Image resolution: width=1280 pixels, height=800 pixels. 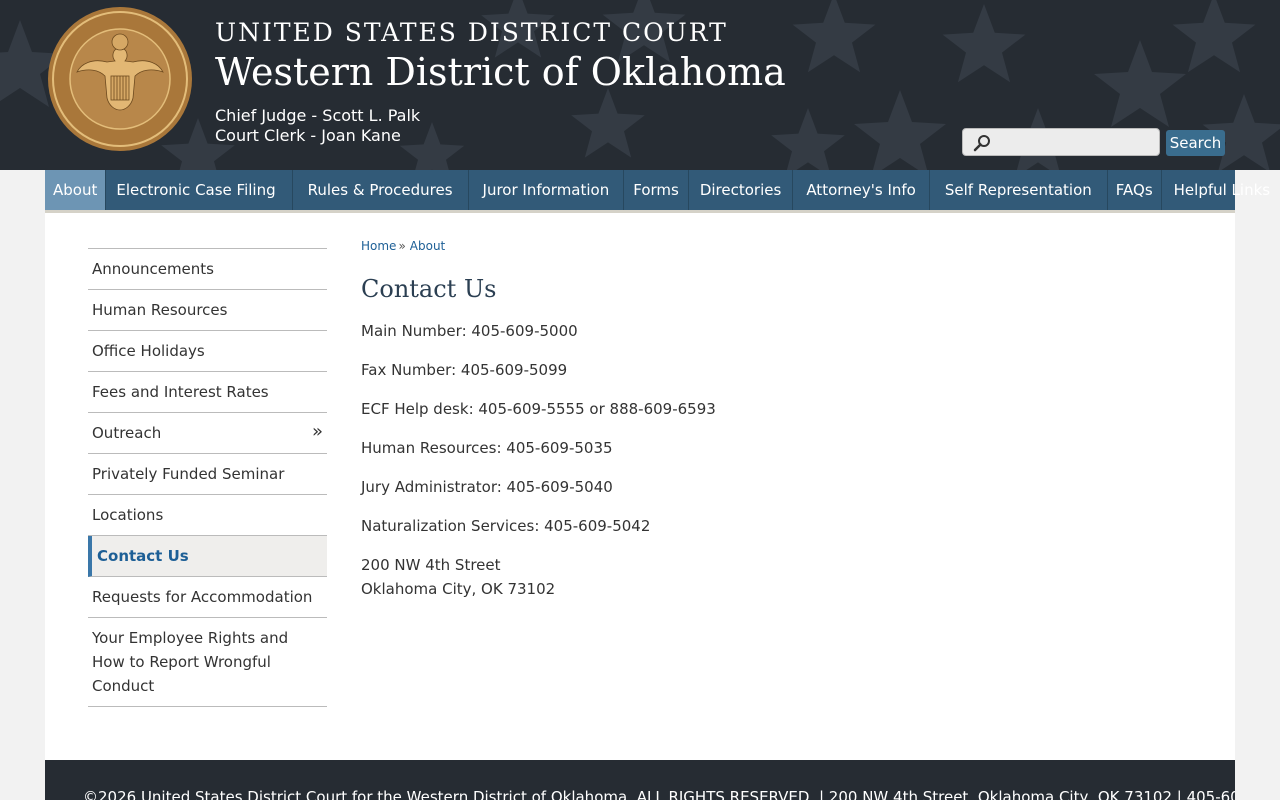 I want to click on search-field, so click(x=1061, y=142).